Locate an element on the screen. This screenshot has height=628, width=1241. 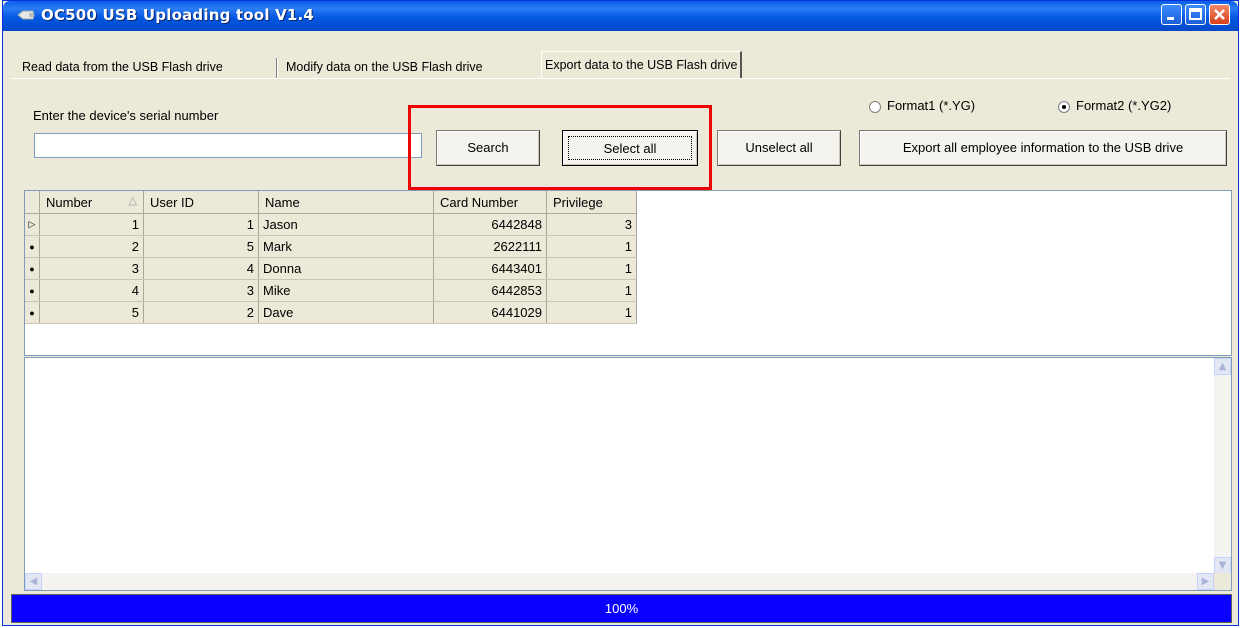
format2-radio is located at coordinates (1064, 107).